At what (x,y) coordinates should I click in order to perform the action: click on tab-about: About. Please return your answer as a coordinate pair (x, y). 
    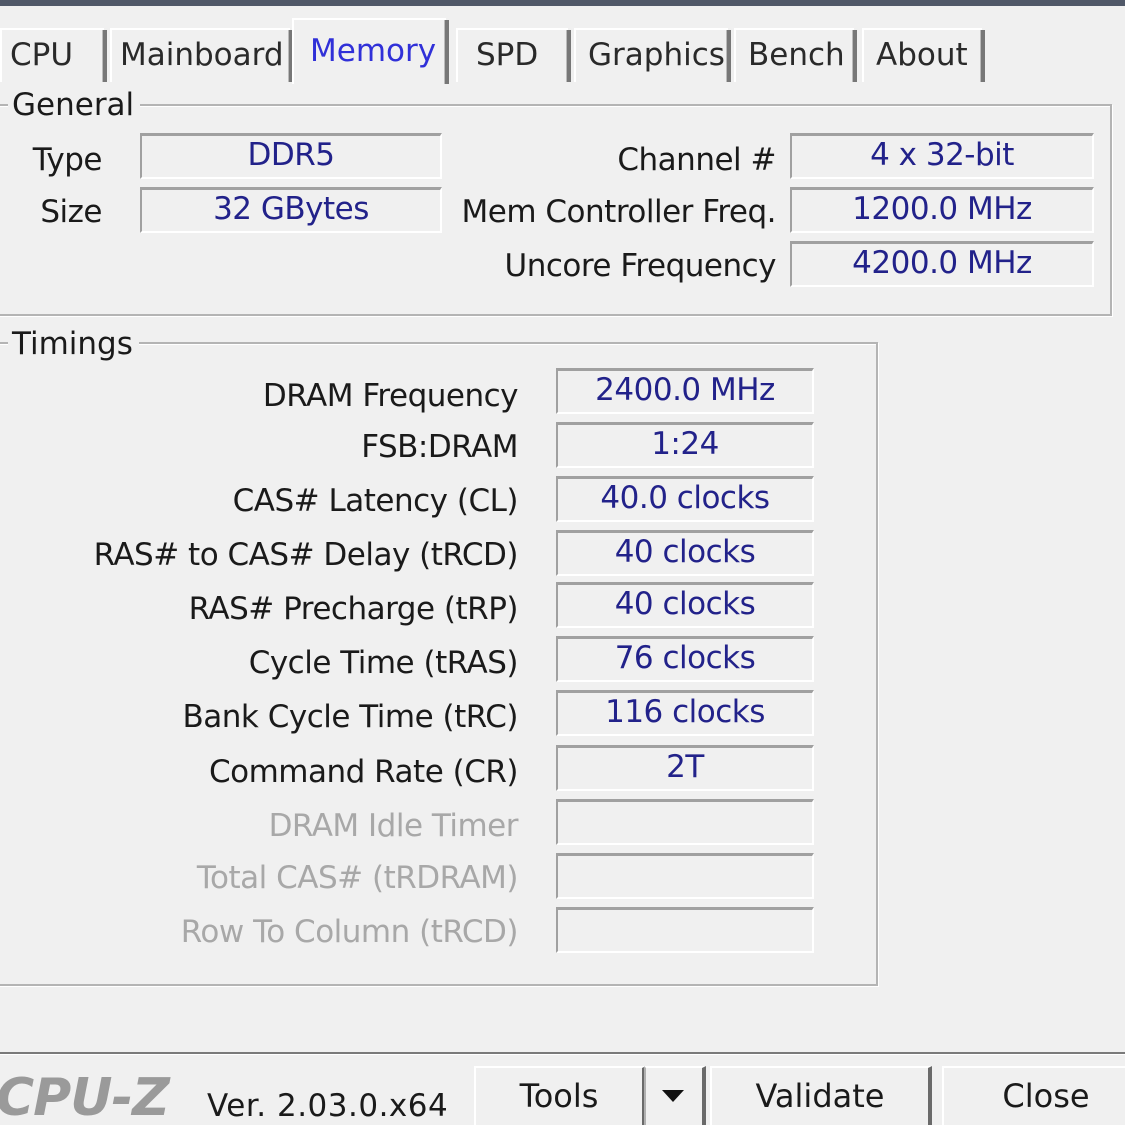
    Looking at the image, I should click on (923, 55).